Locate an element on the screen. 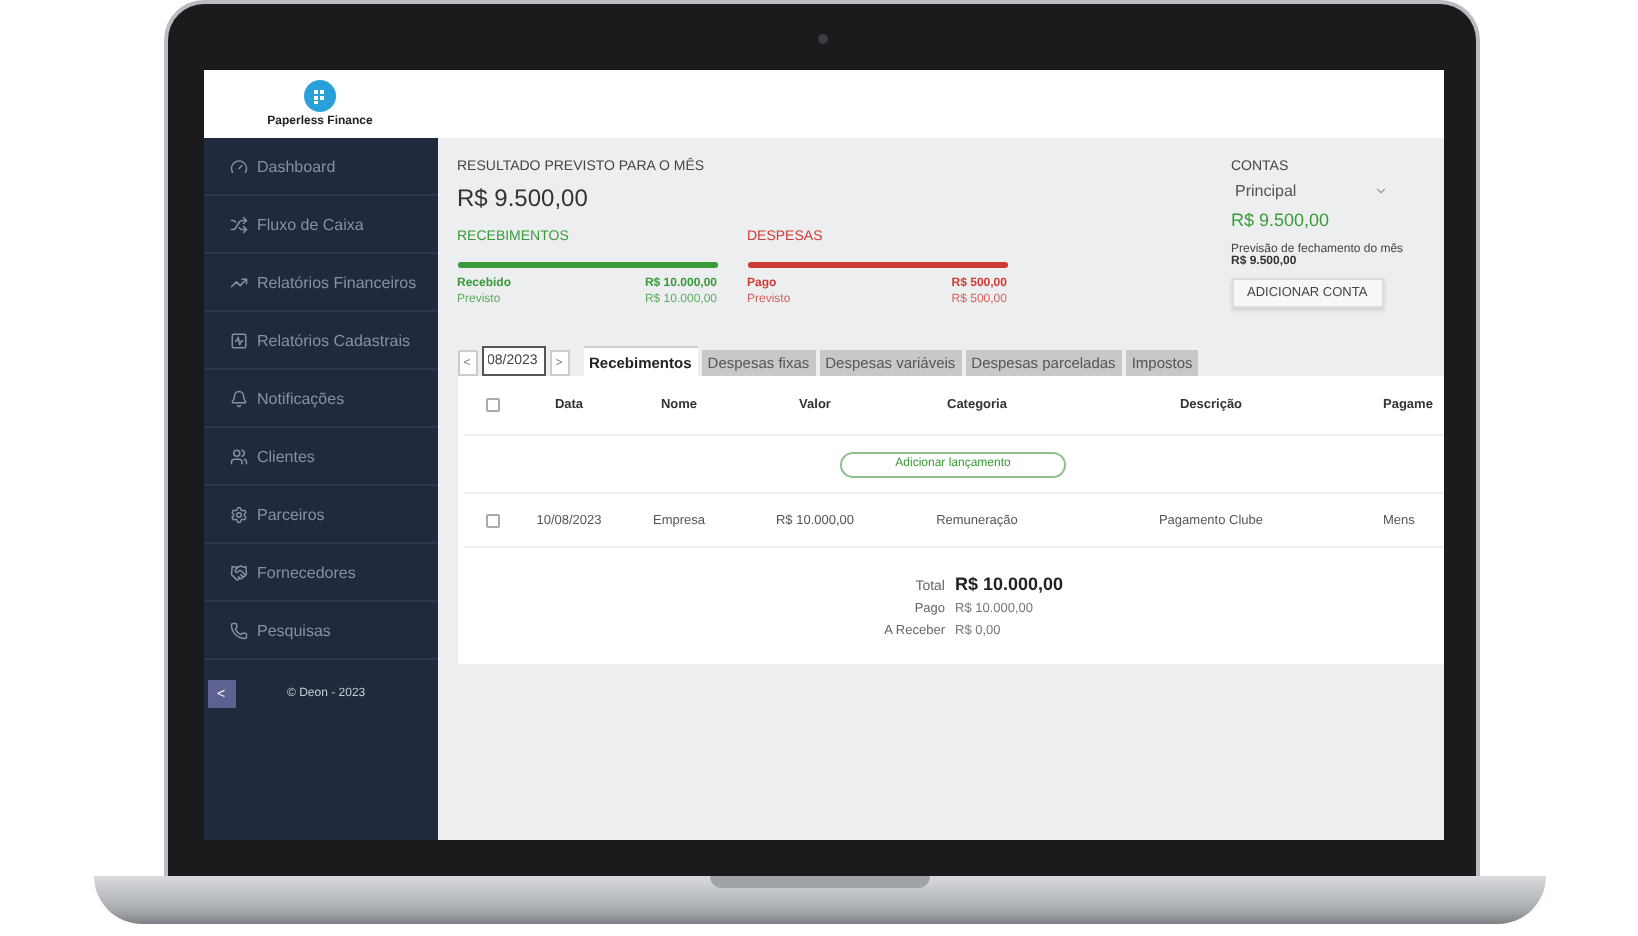 The image size is (1638, 936). summary-amount: R$ 9.500,00 is located at coordinates (523, 198).